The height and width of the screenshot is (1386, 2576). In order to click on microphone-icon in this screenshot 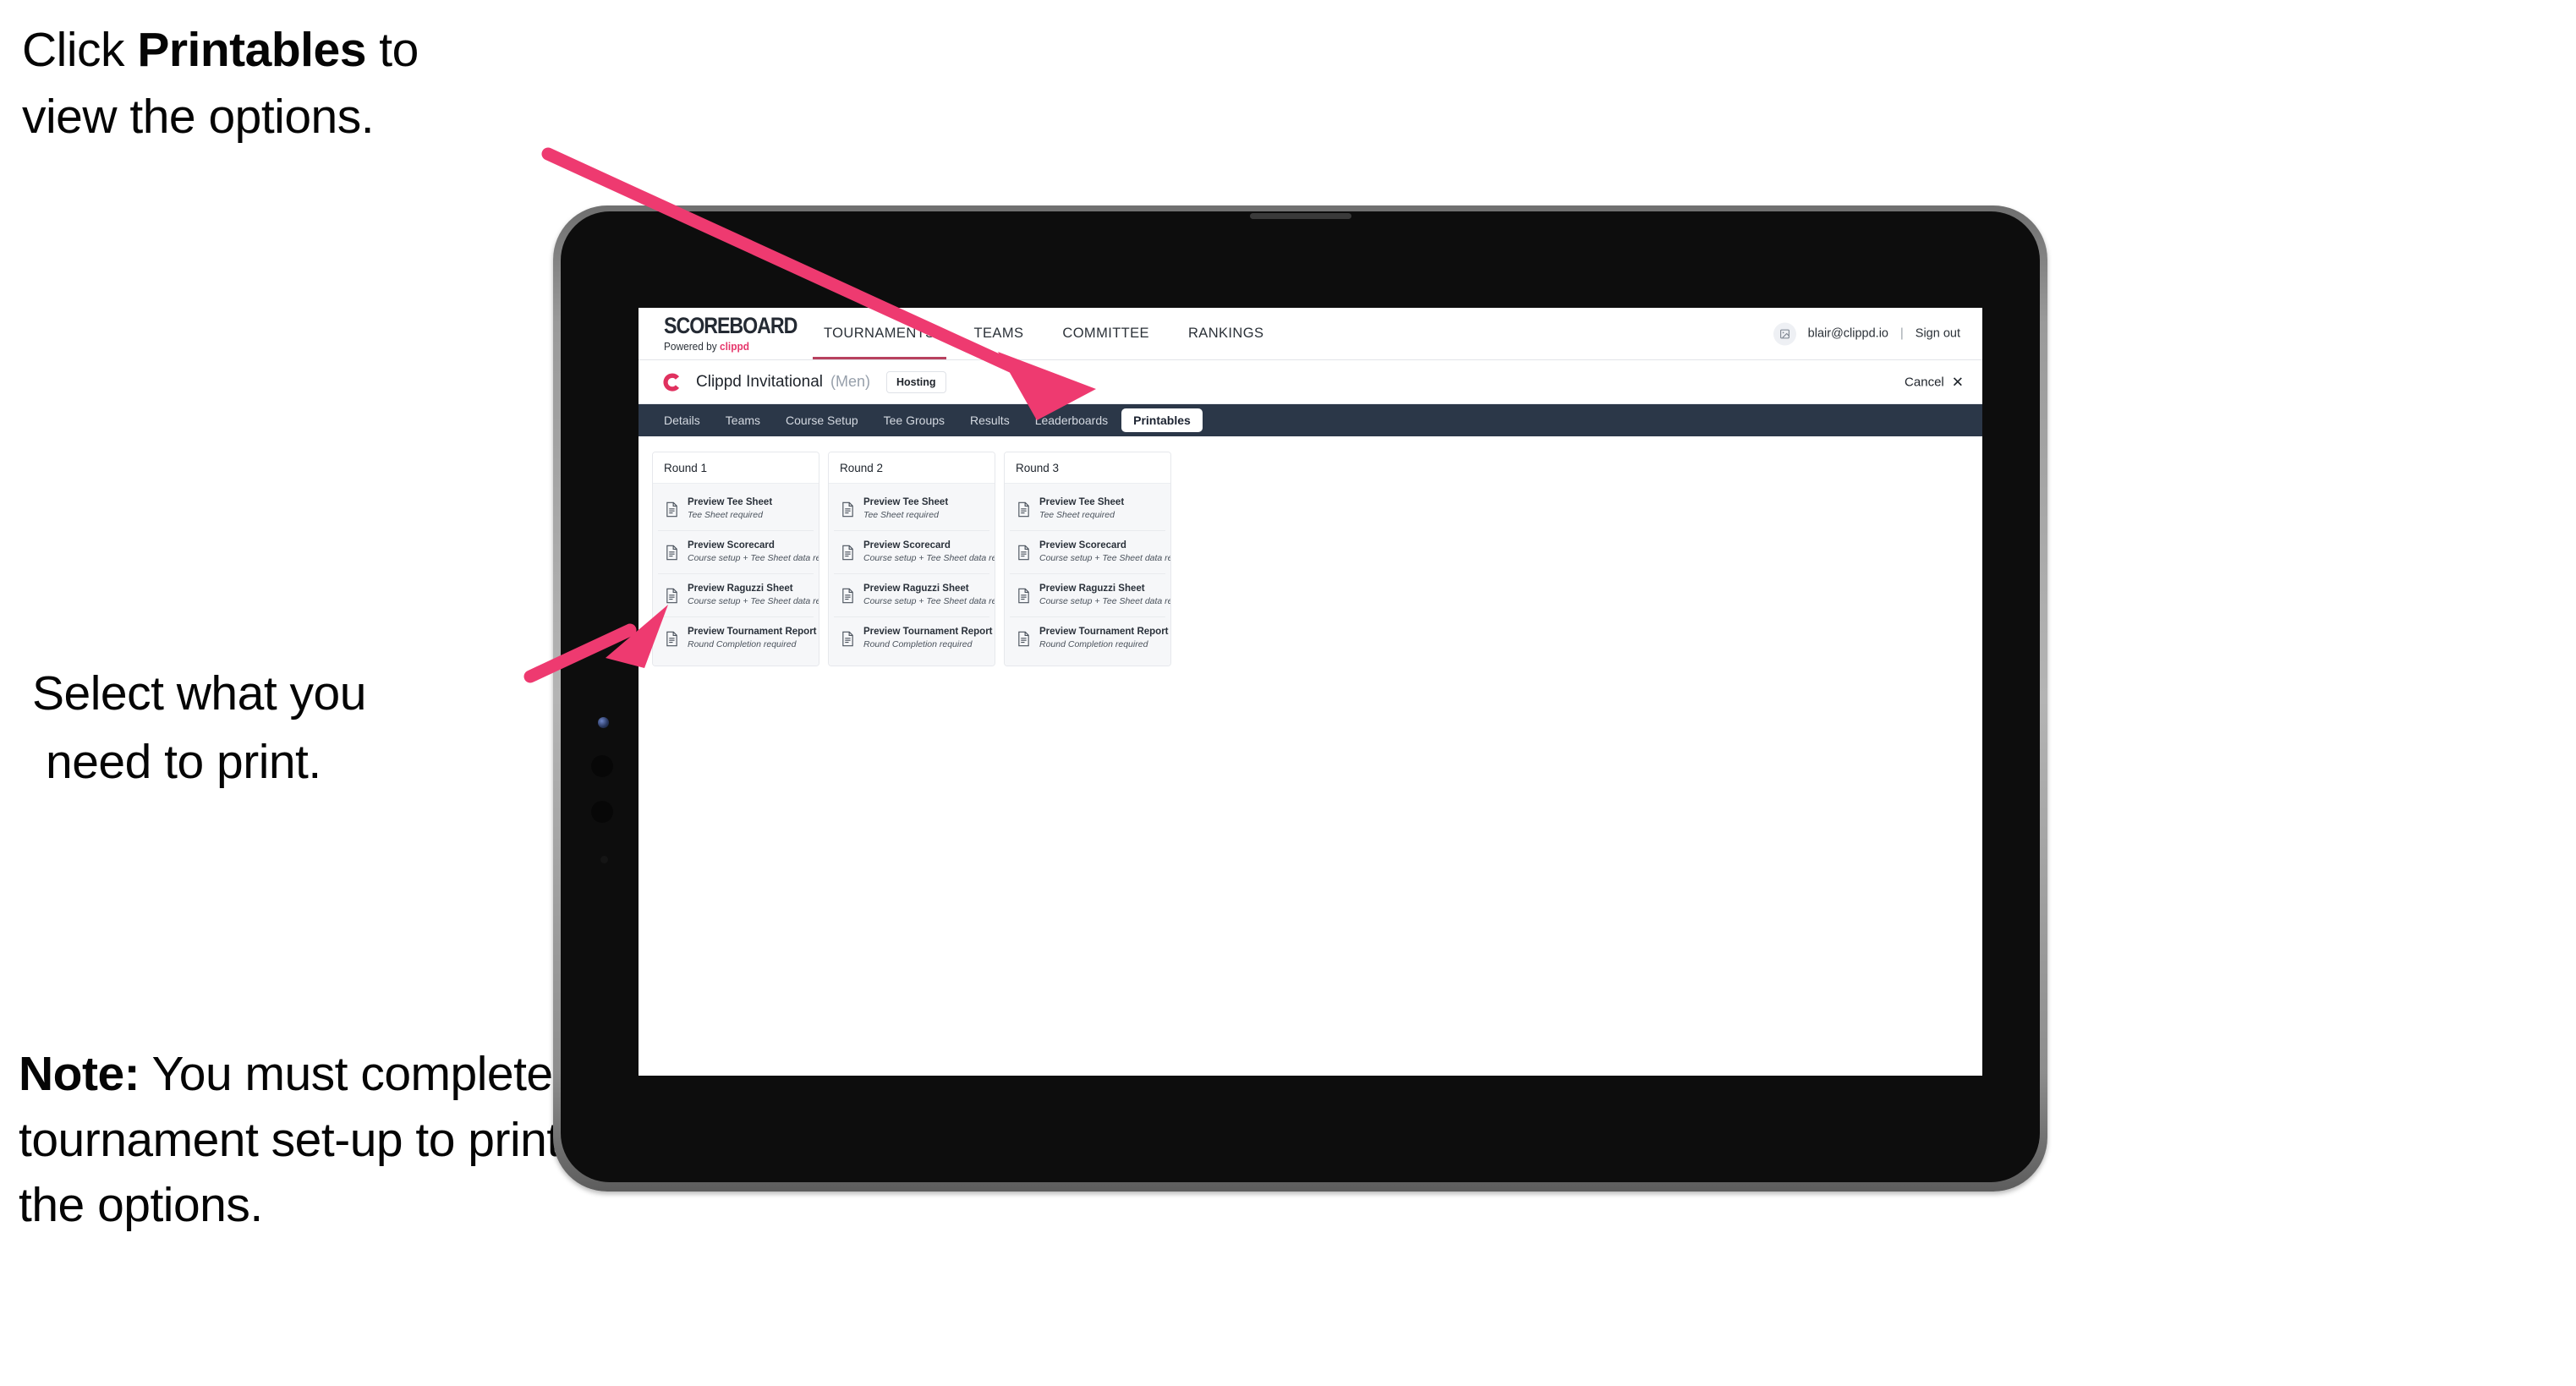, I will do `click(604, 859)`.